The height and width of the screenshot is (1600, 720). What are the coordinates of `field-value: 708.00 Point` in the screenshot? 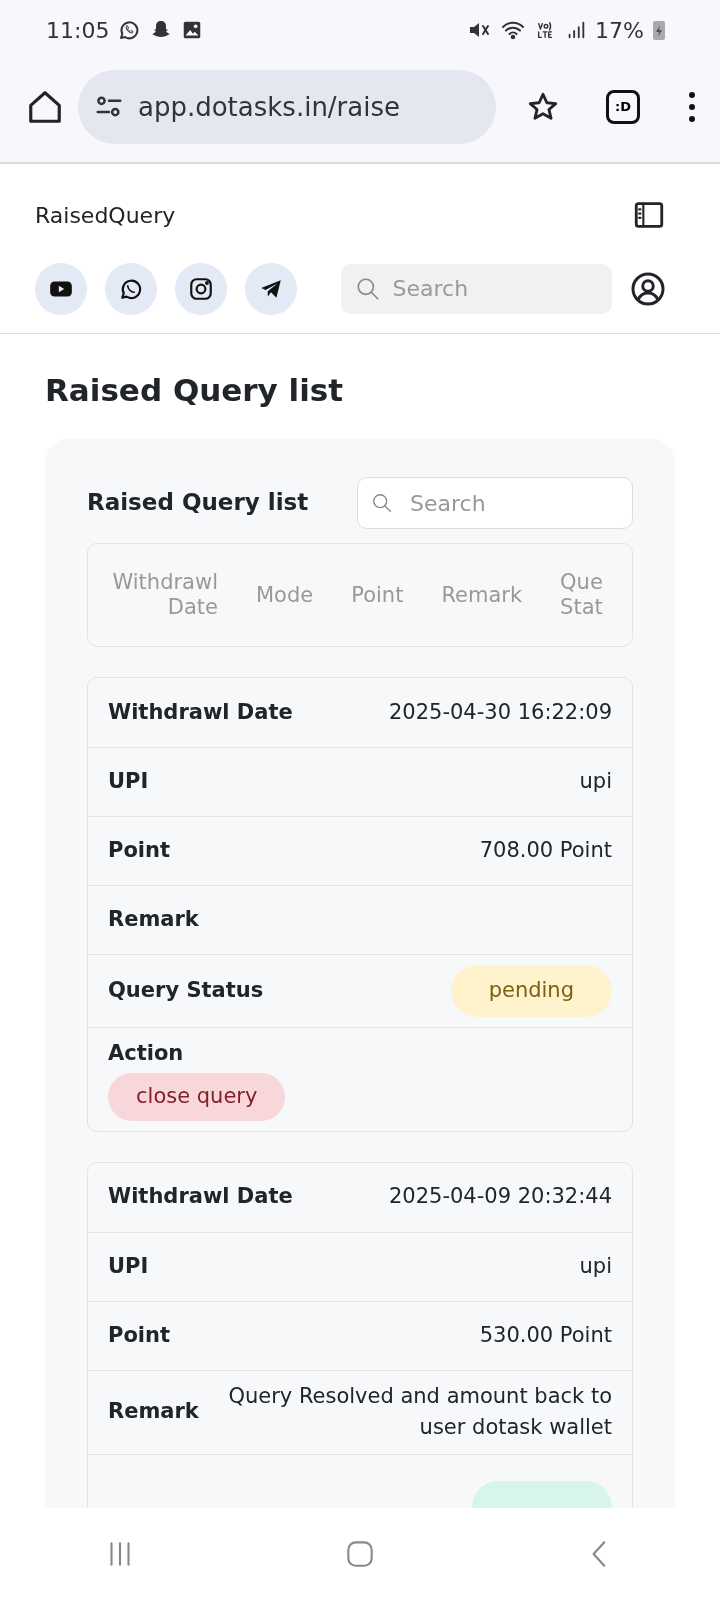 It's located at (545, 851).